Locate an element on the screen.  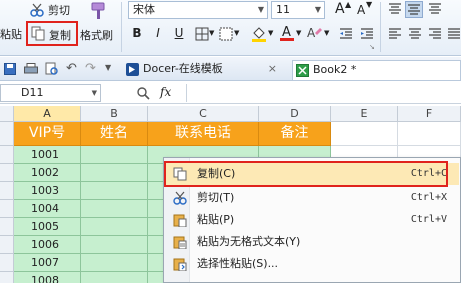
shrink-font-button: A is located at coordinates (361, 10).